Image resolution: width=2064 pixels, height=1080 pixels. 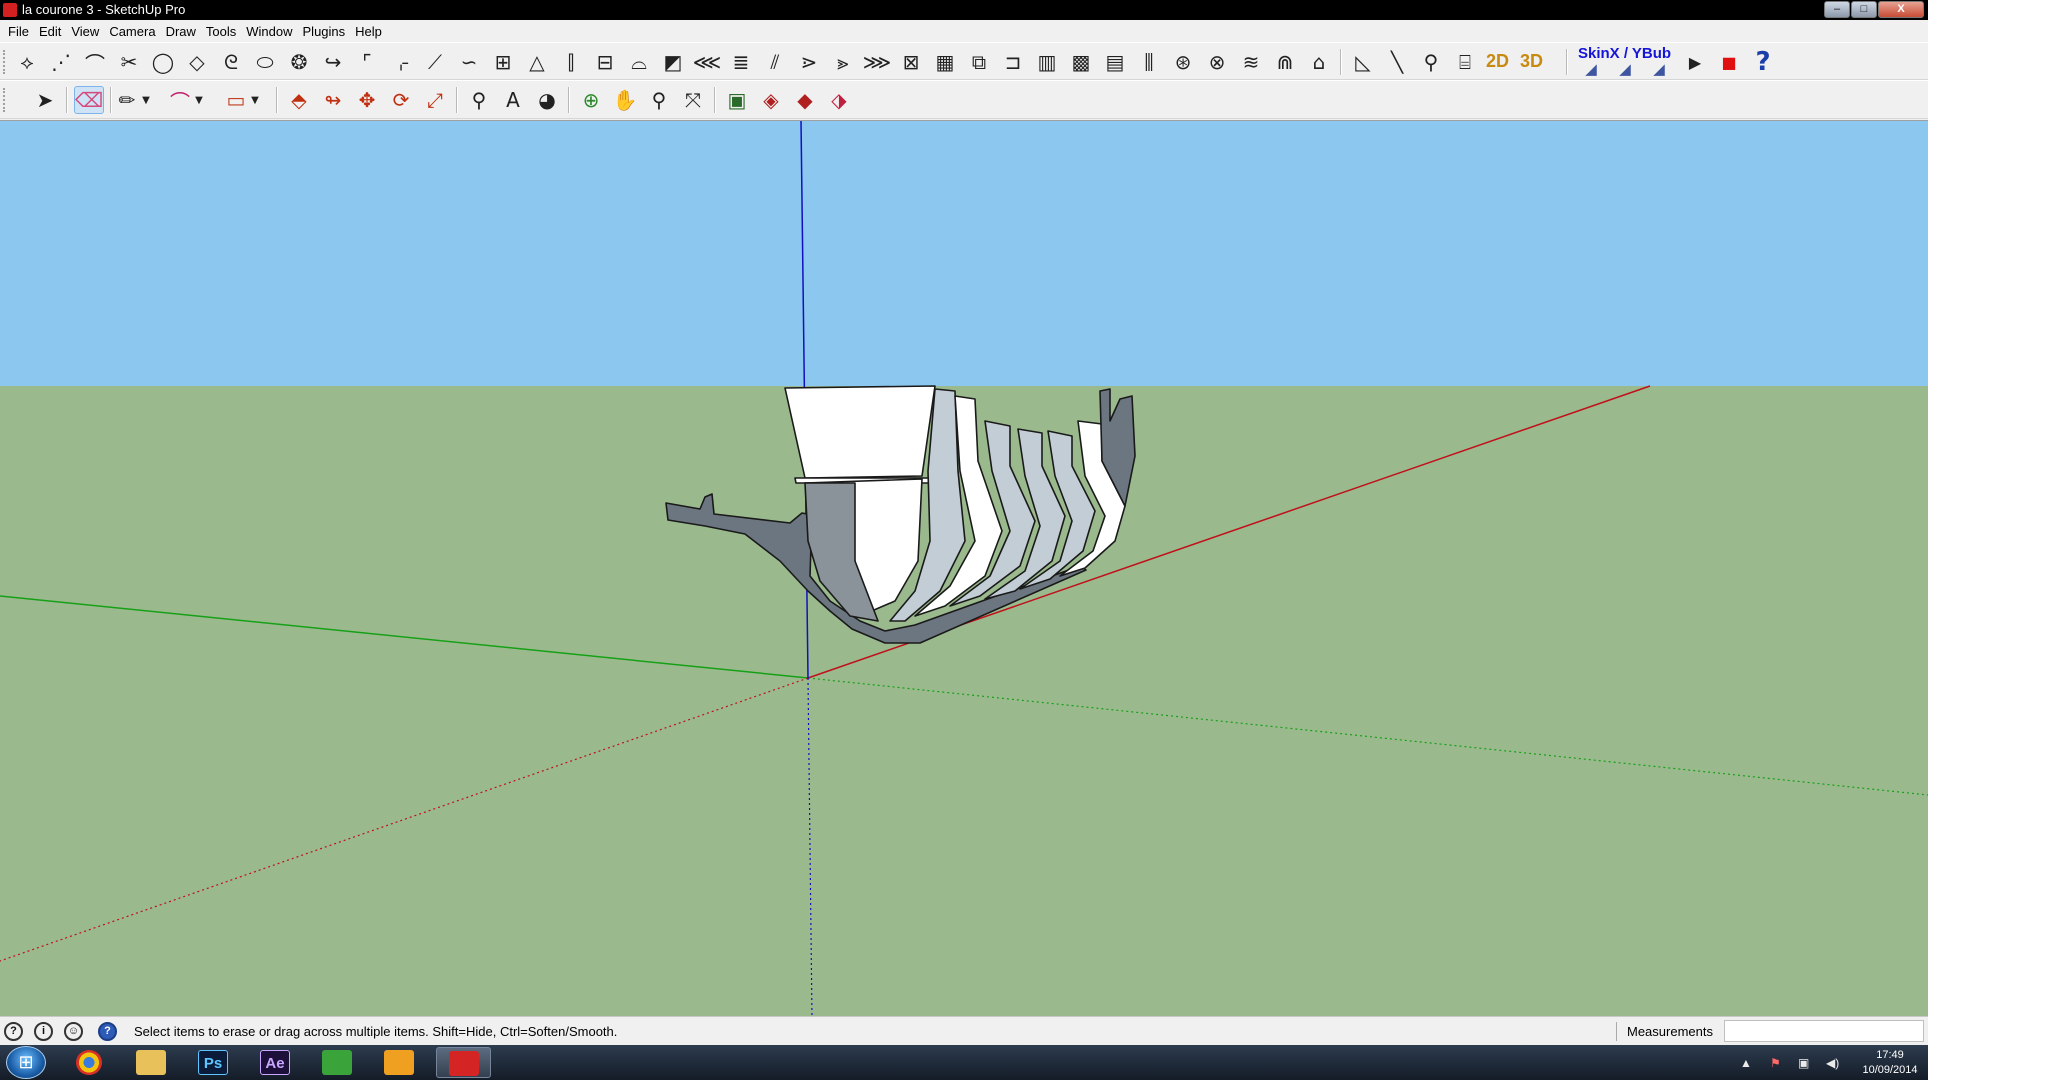 What do you see at coordinates (945, 62) in the screenshot?
I see `grid-surface-icon: ▦` at bounding box center [945, 62].